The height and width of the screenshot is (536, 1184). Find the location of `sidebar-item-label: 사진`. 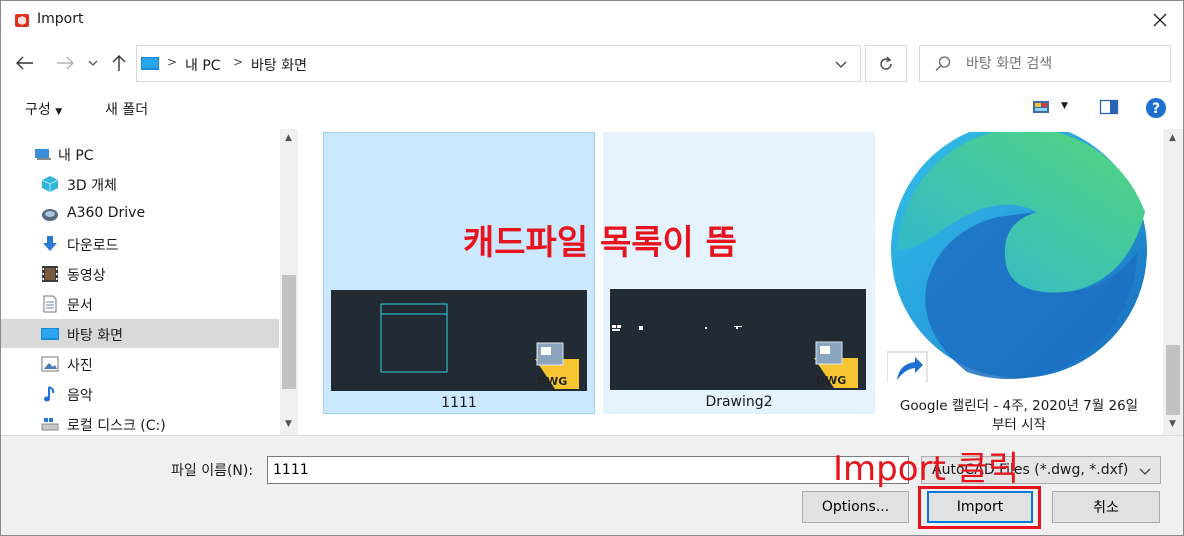

sidebar-item-label: 사진 is located at coordinates (80, 366).